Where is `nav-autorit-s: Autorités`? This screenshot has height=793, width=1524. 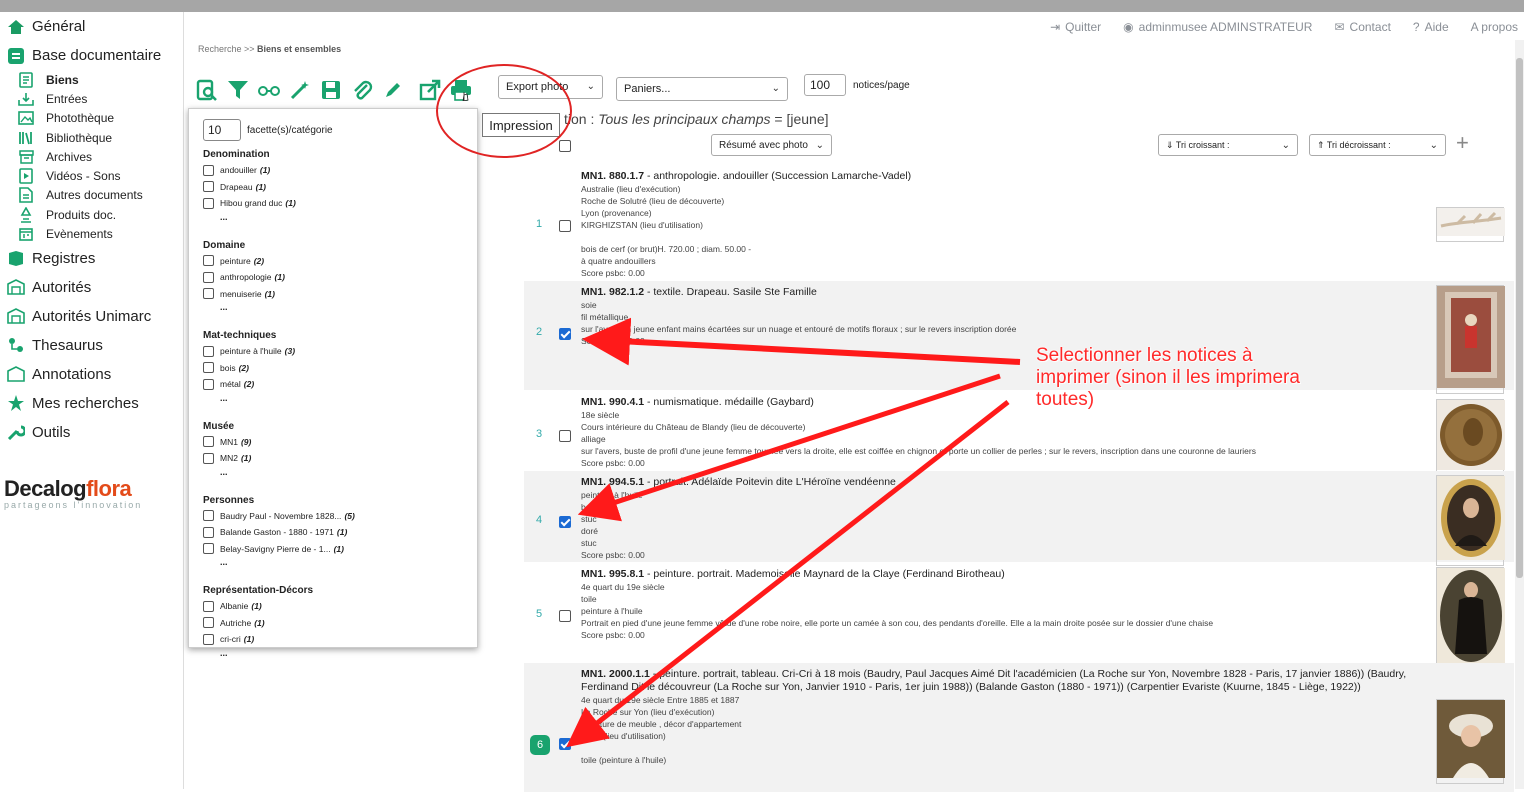 nav-autorit-s: Autorités is located at coordinates (91, 287).